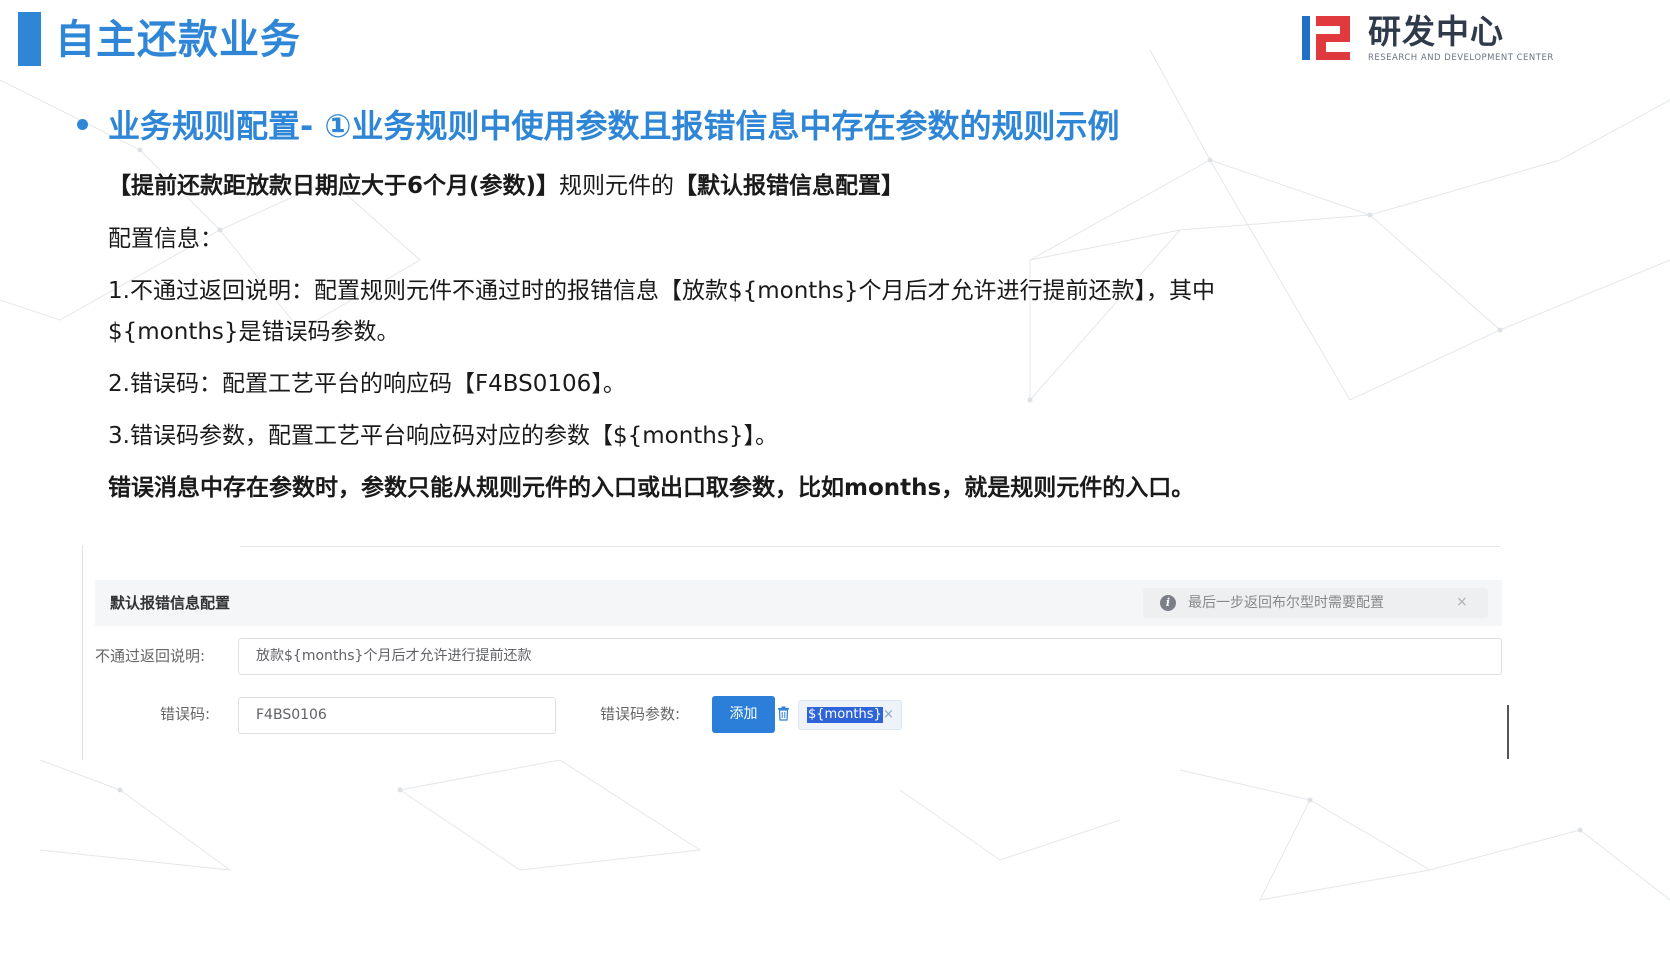  I want to click on logo-english-text: RESEARCH AND DEVELOPMENT CENTER, so click(1461, 58).